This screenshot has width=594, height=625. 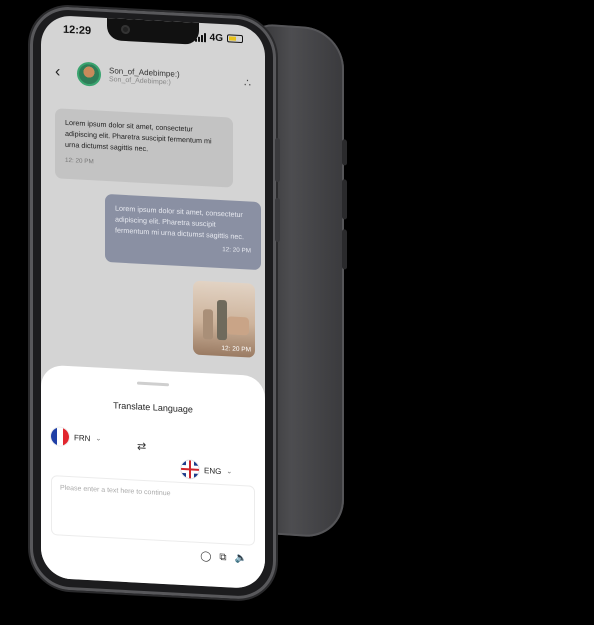 I want to click on contact-info: Son_of_Adebimpe:) Son_of_Adebimpe:), so click(x=144, y=77).